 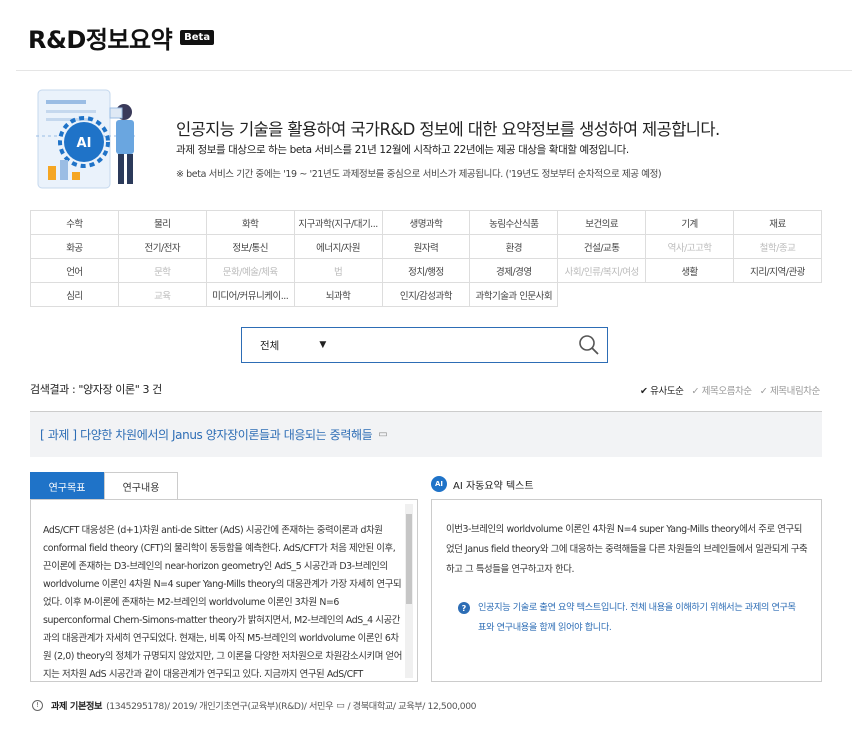 I want to click on sort-option: ✓ 제목오름차순, so click(x=722, y=390).